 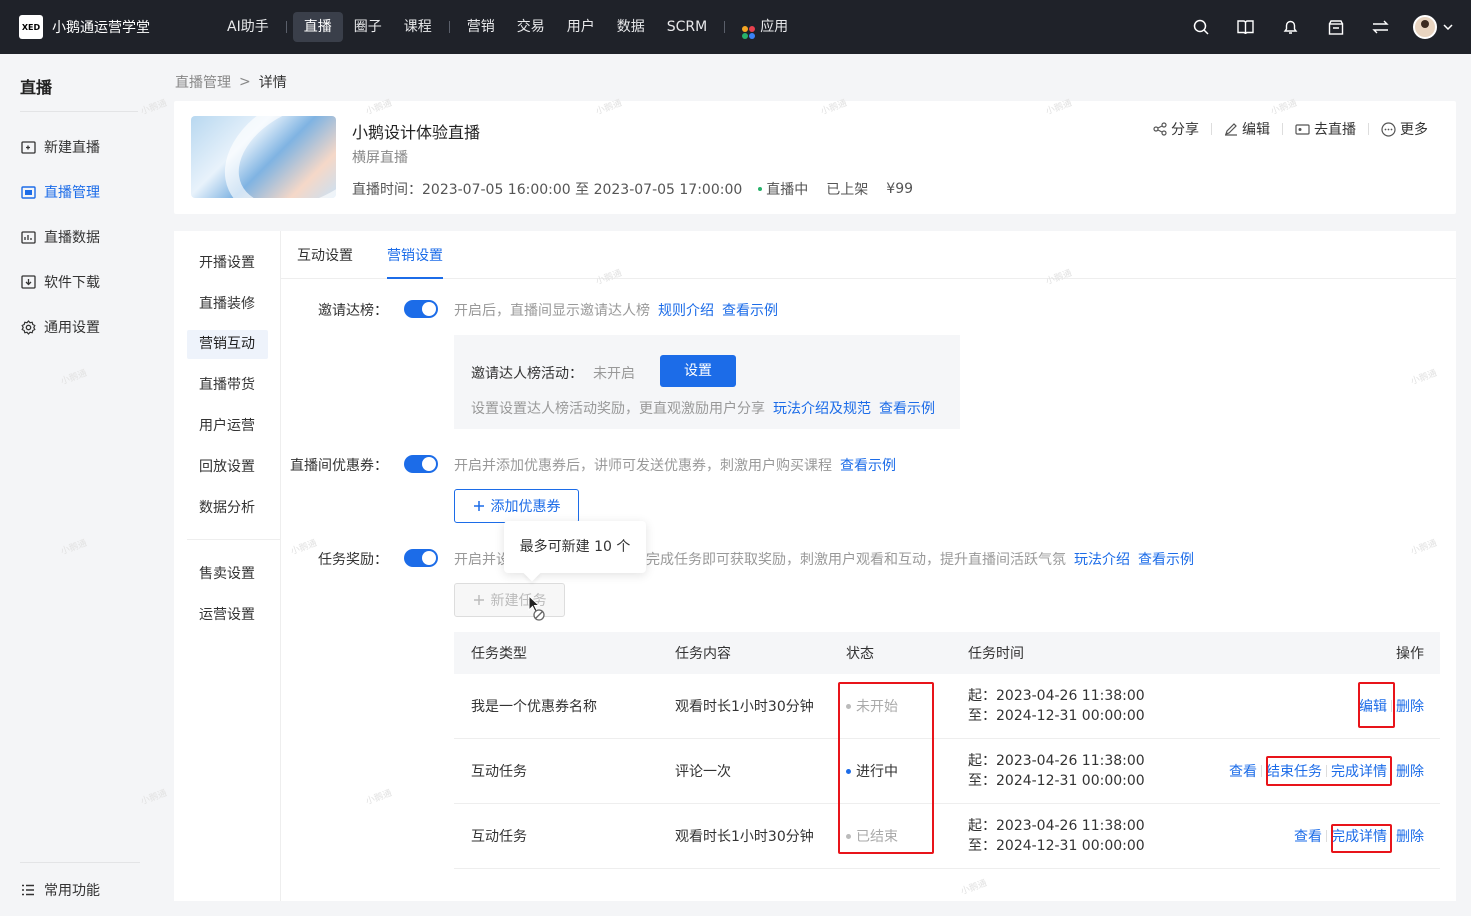 What do you see at coordinates (631, 27) in the screenshot?
I see `nav-data: 数据` at bounding box center [631, 27].